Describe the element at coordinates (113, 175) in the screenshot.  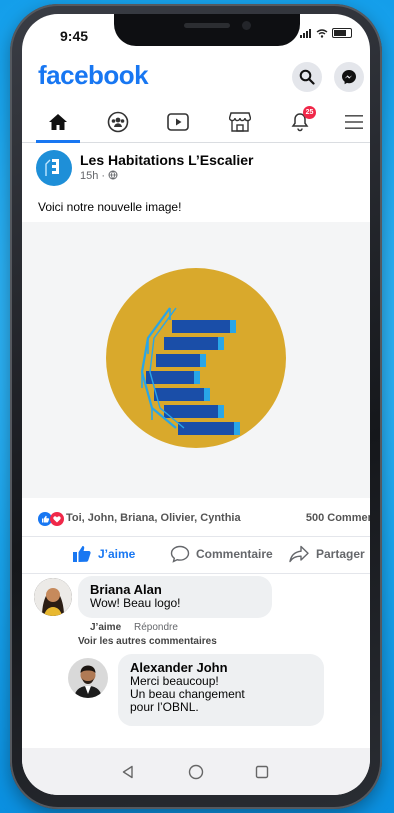
I see `globe-icon` at that location.